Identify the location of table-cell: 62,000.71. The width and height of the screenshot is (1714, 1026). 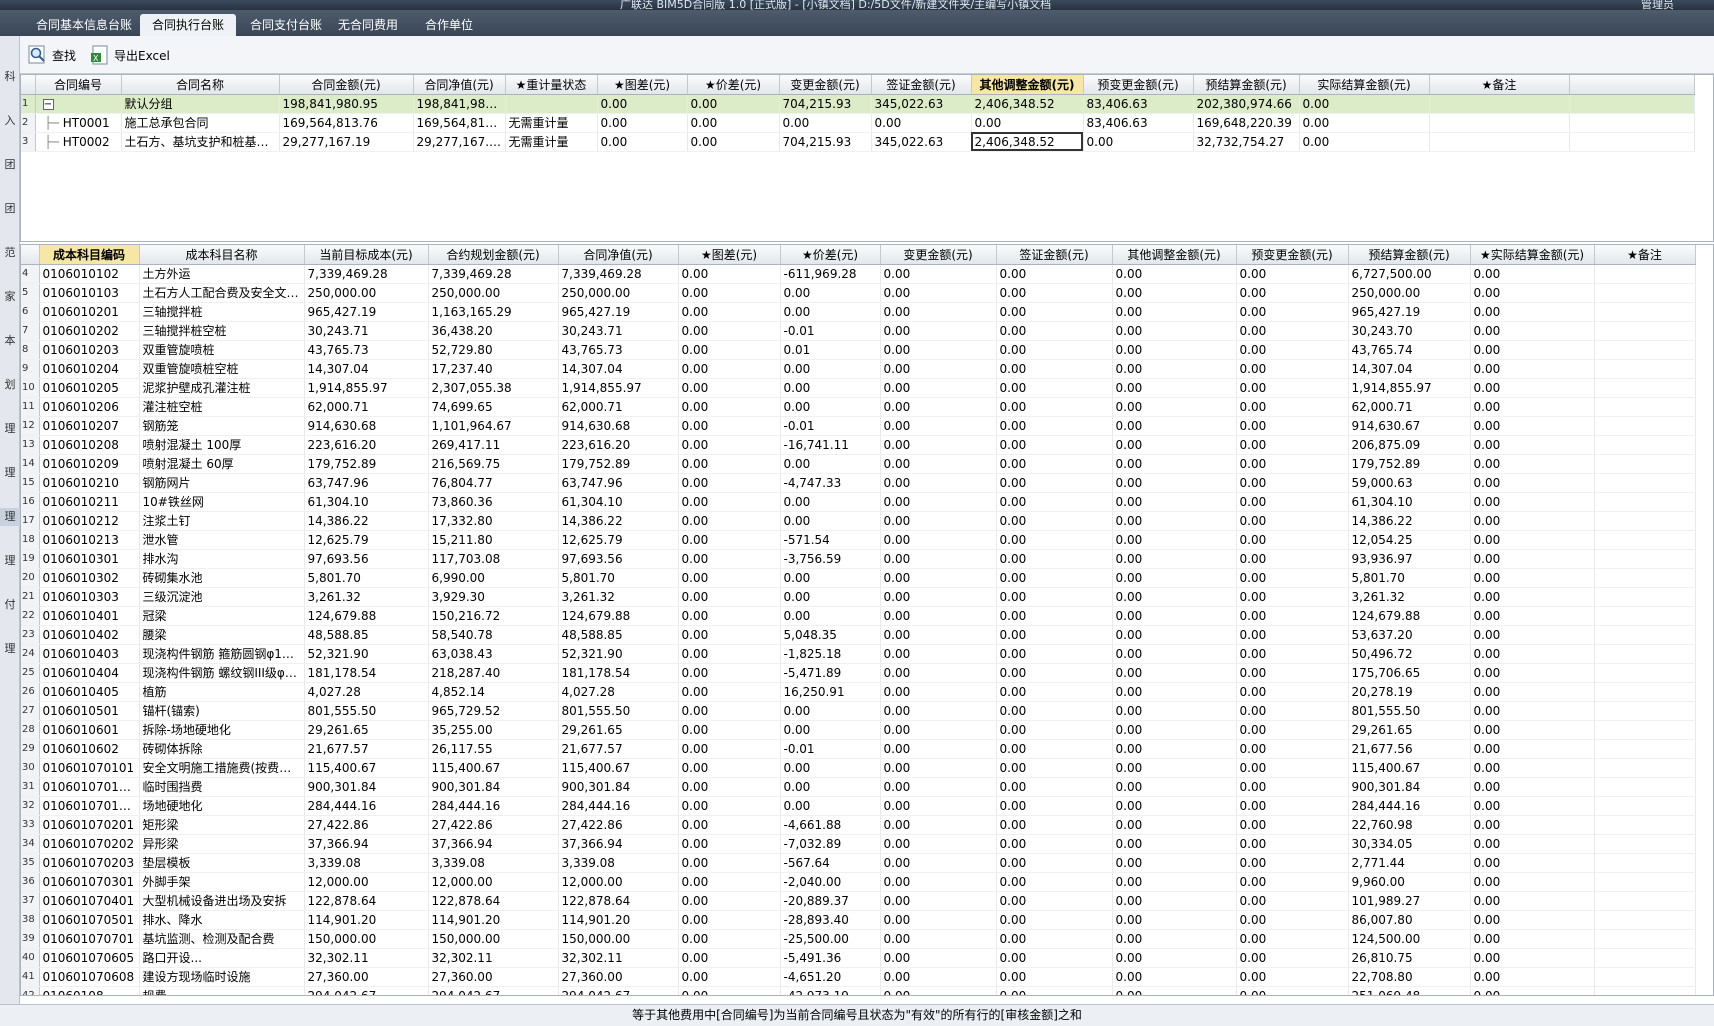
(366, 407).